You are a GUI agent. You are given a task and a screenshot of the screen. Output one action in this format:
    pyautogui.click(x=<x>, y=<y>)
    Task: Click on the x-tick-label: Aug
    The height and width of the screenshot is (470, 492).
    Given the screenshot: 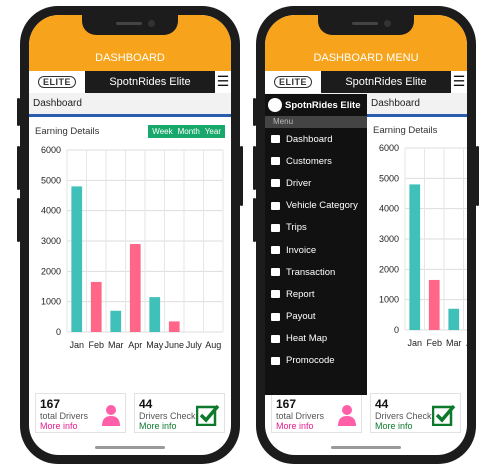 What is the action you would take?
    pyautogui.click(x=213, y=345)
    